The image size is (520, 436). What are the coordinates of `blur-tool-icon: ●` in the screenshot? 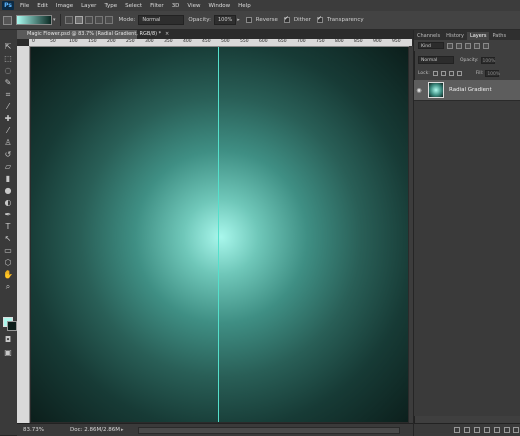 It's located at (8, 191).